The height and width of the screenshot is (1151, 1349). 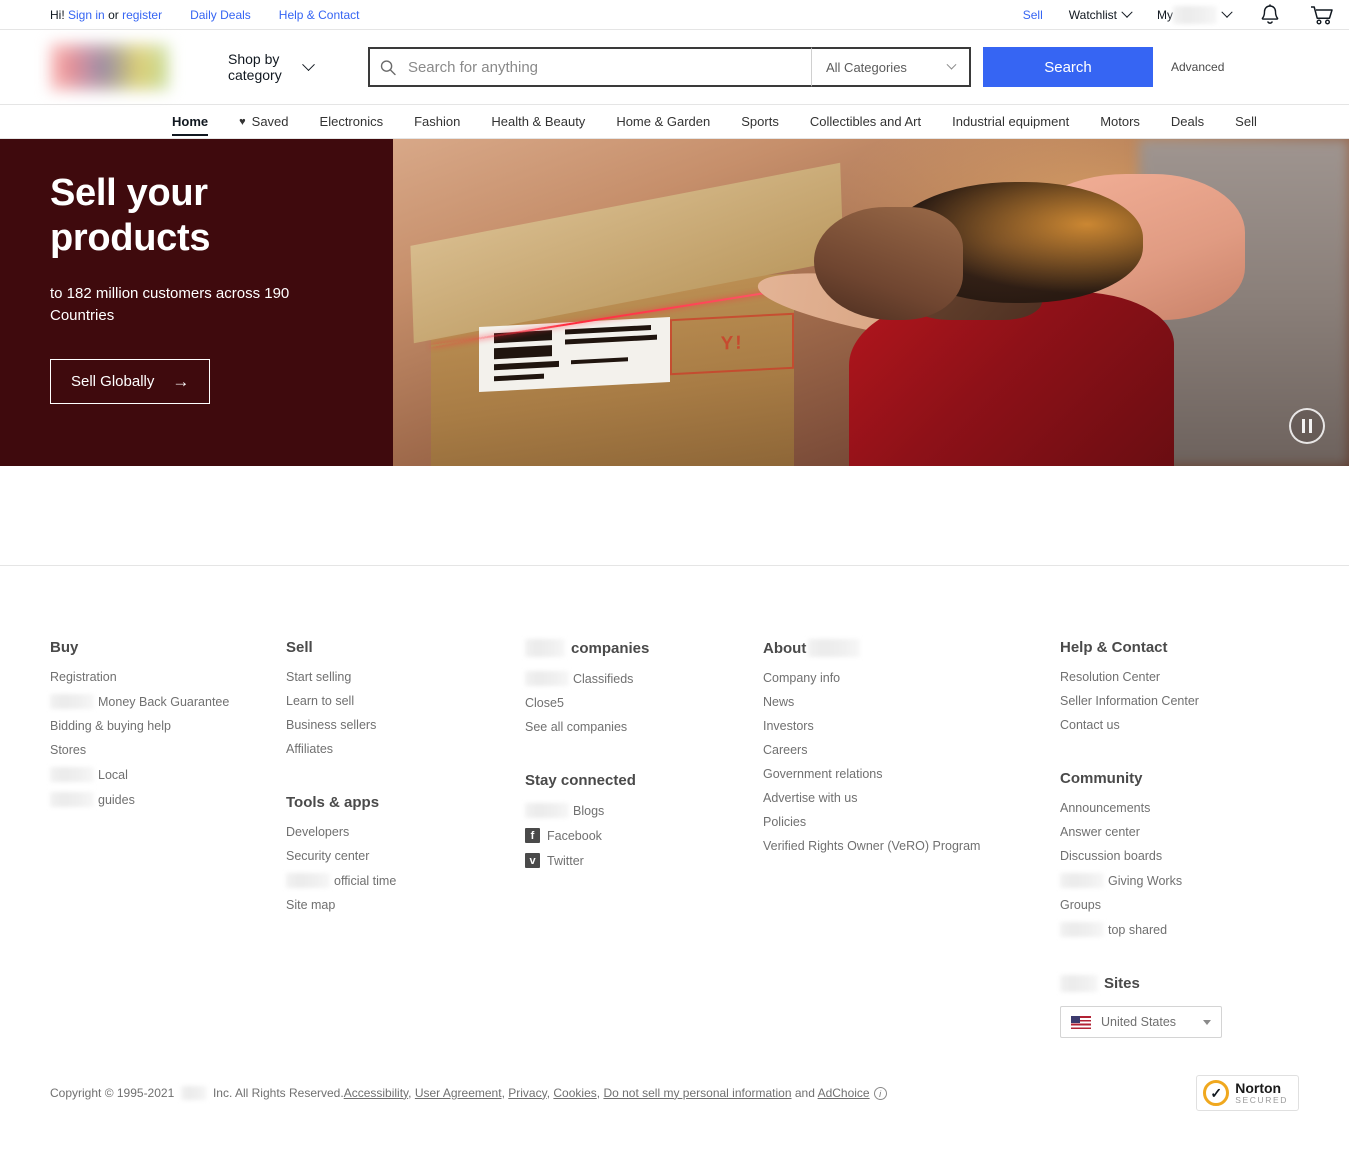 I want to click on search-input, so click(x=603, y=67).